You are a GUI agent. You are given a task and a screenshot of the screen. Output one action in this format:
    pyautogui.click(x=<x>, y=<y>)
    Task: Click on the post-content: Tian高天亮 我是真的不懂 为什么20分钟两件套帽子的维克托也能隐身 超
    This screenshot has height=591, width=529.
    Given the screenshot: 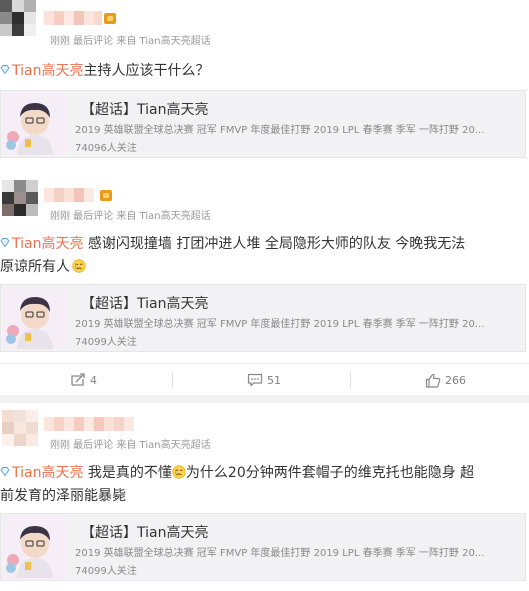 What is the action you would take?
    pyautogui.click(x=237, y=473)
    